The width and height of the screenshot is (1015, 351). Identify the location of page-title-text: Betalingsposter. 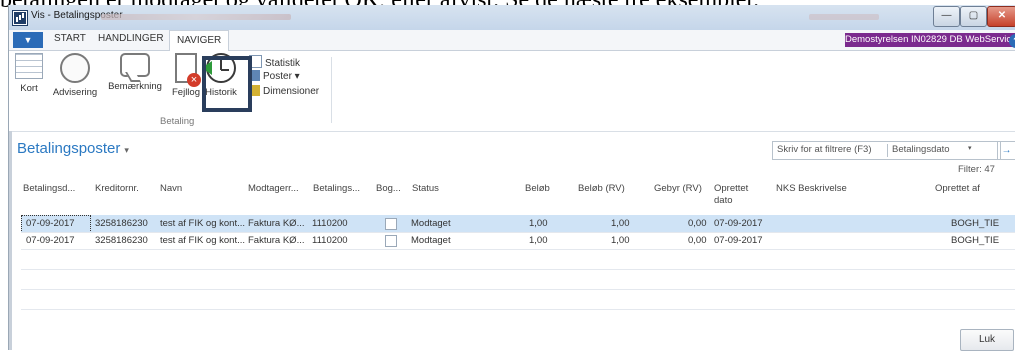
(69, 148).